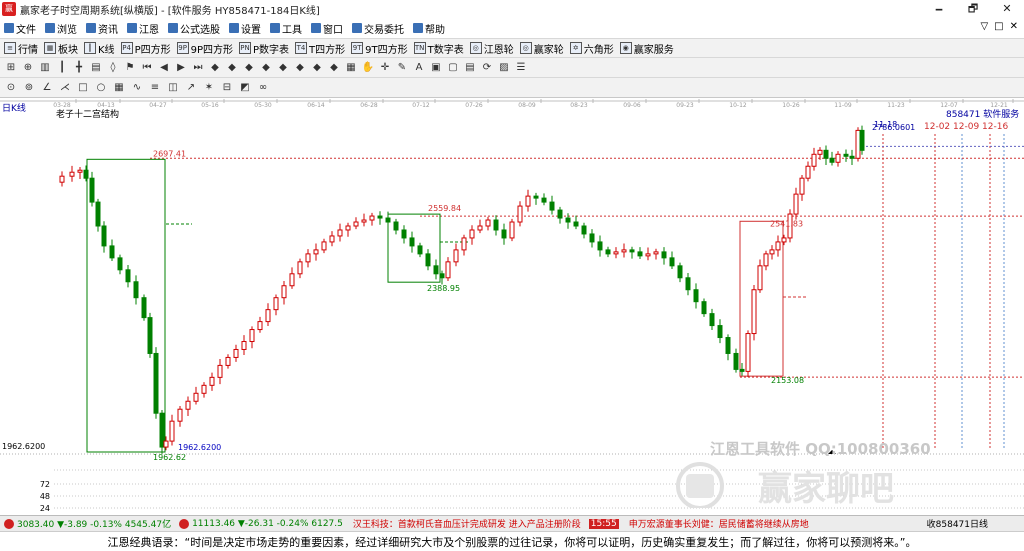 The image size is (1024, 551). I want to click on menu-browse: 浏览, so click(61, 28).